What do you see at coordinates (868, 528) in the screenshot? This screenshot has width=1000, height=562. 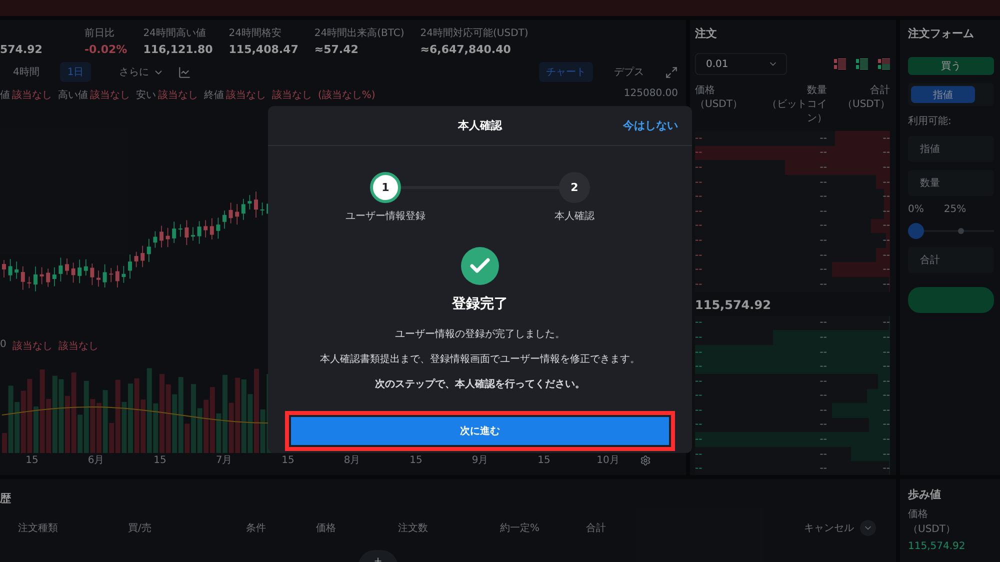 I see `chevron-down-icon` at bounding box center [868, 528].